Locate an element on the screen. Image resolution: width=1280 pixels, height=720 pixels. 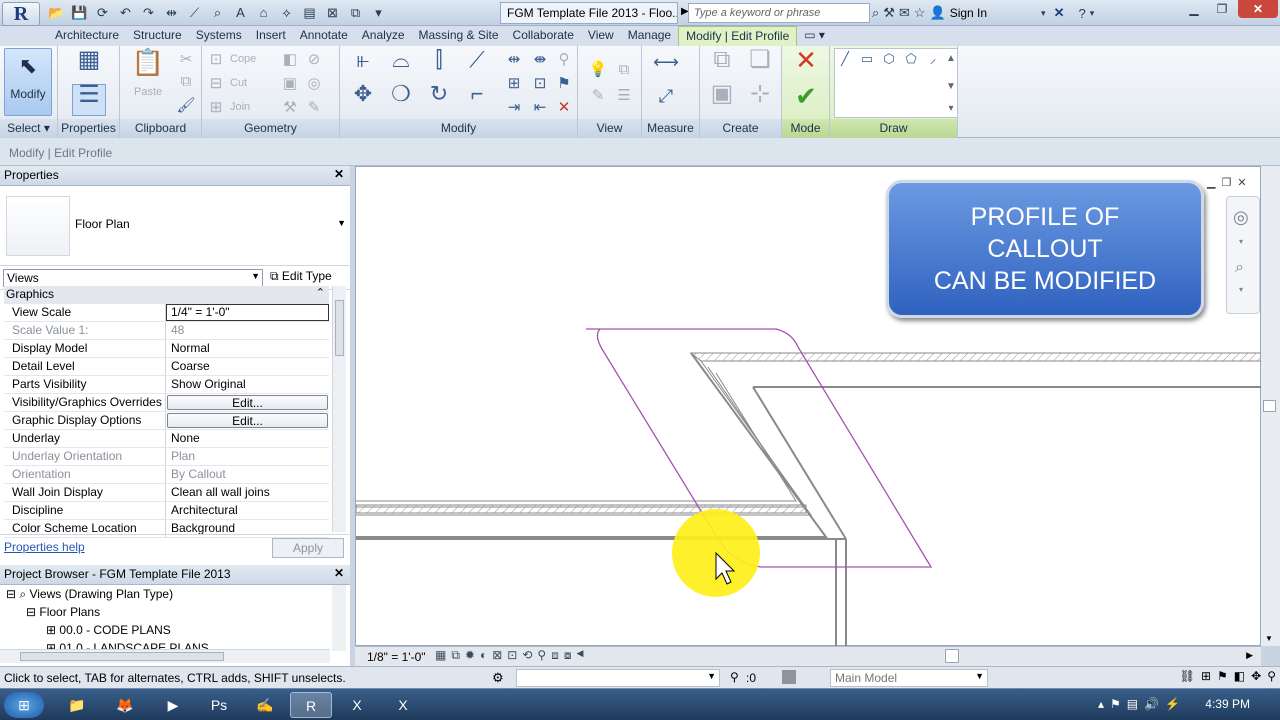
collapse-icon: ⌃ is located at coordinates (320, 292).